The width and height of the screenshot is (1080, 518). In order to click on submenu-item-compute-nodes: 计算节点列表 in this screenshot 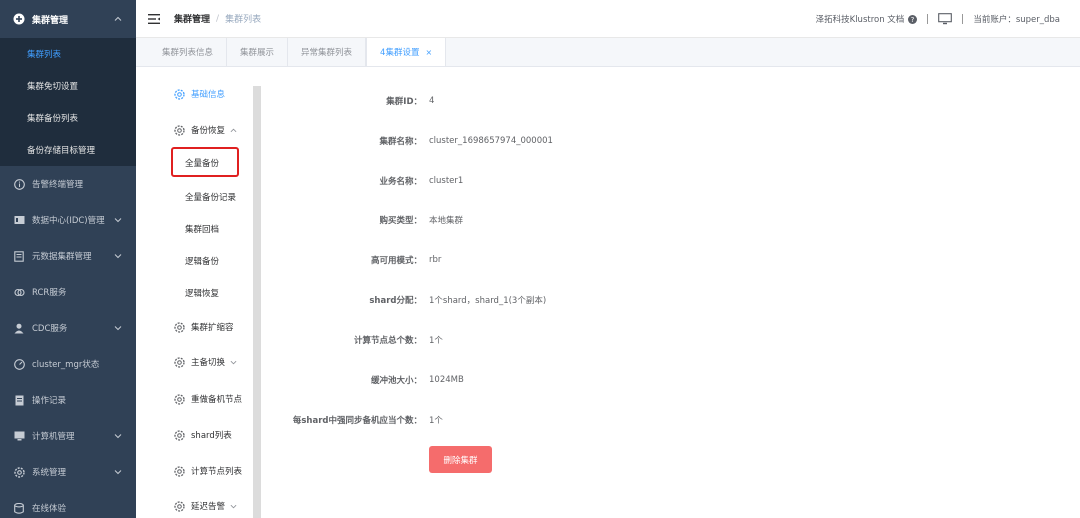, I will do `click(208, 471)`.